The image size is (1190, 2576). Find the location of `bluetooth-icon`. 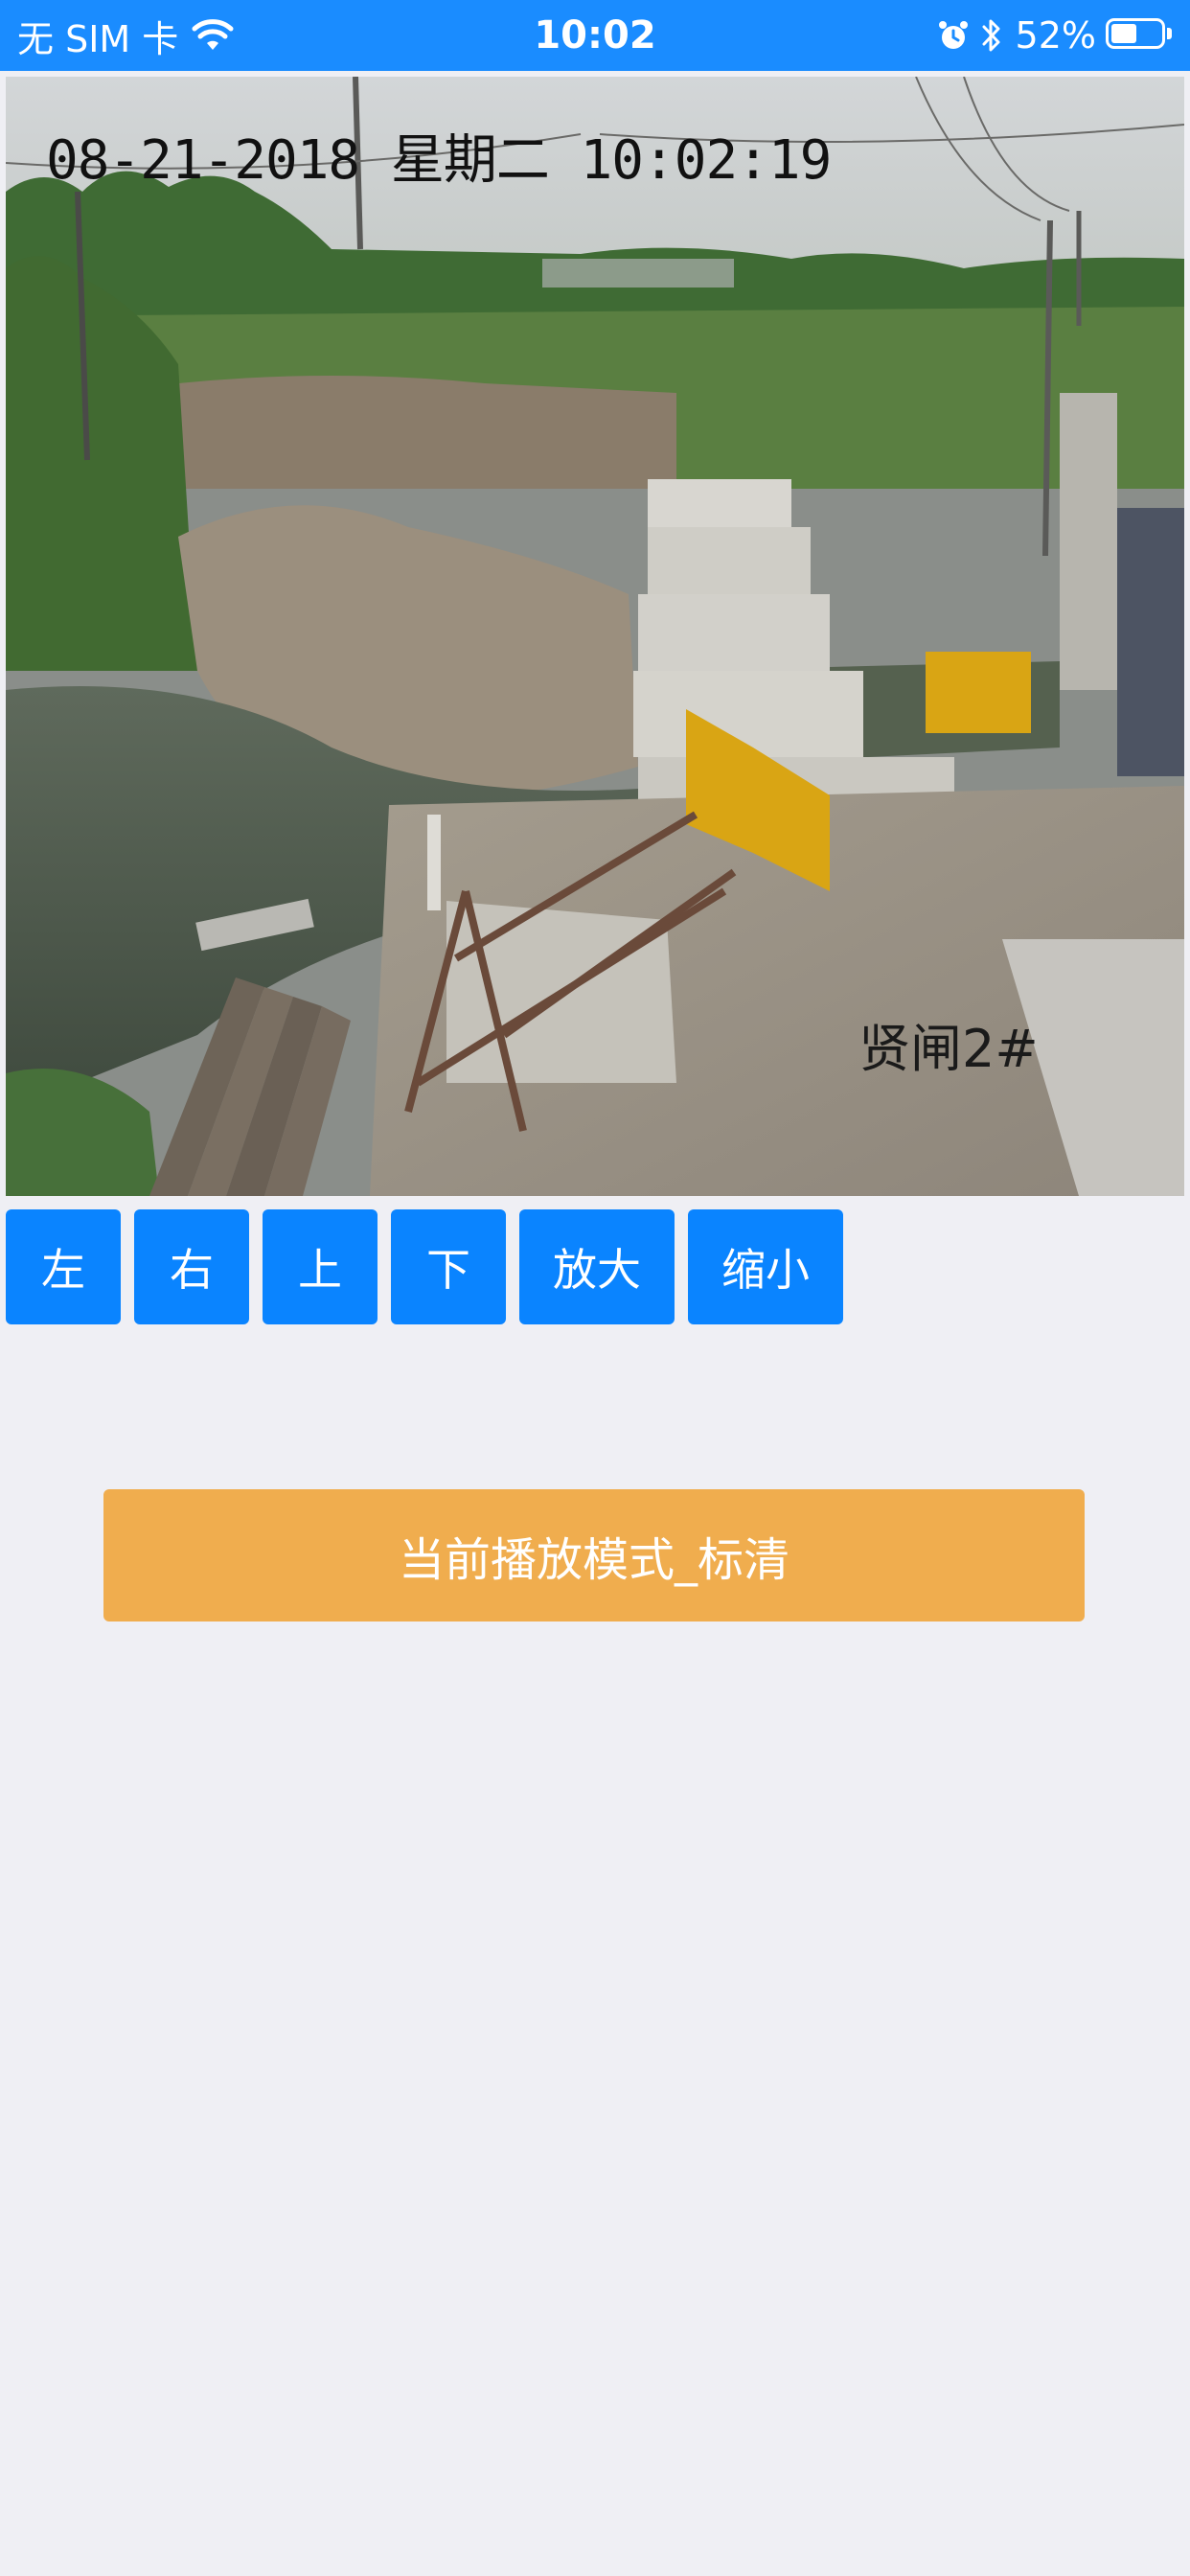

bluetooth-icon is located at coordinates (991, 35).